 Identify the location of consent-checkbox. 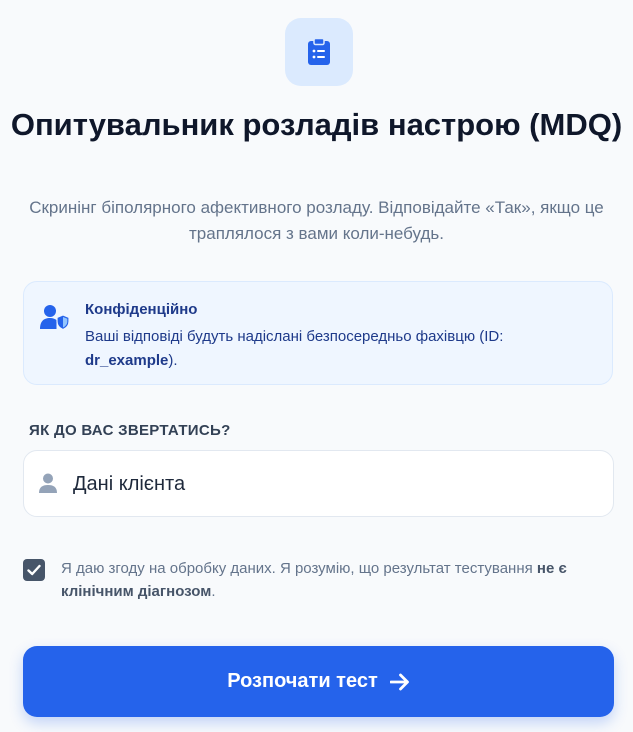
(34, 570).